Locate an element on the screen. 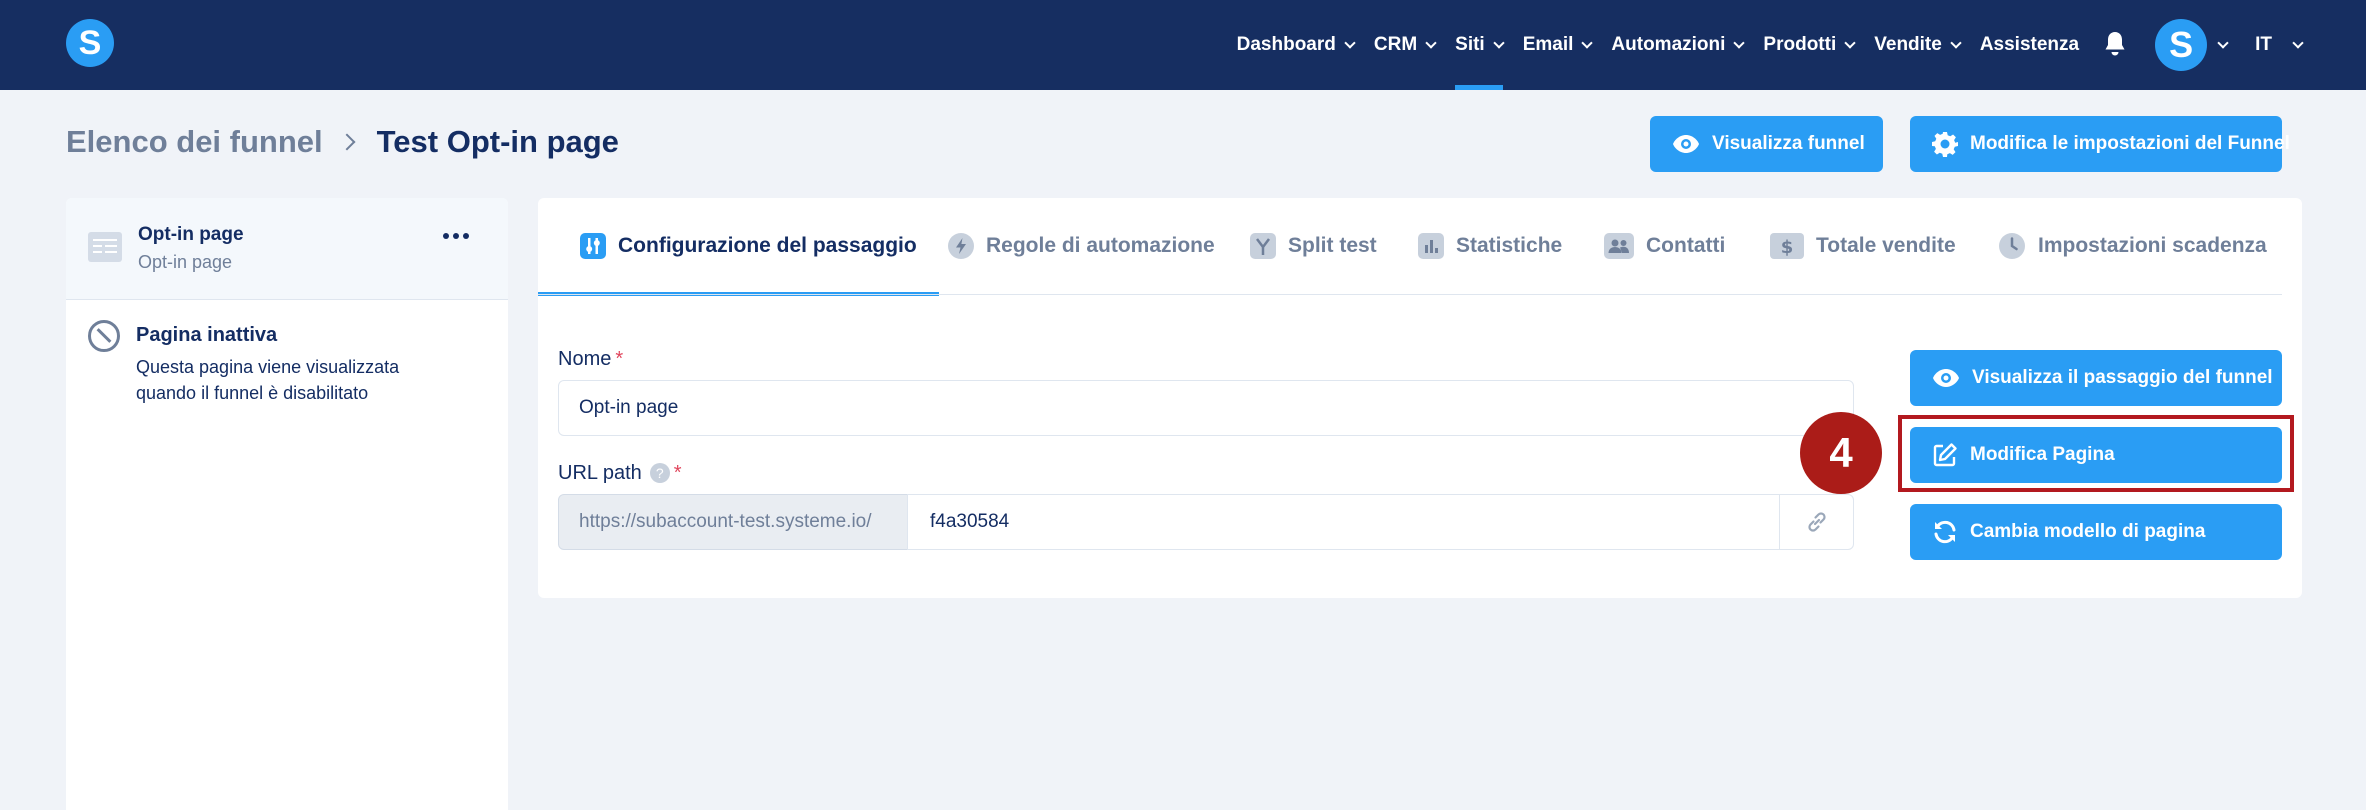  name-label: Nome * is located at coordinates (590, 359).